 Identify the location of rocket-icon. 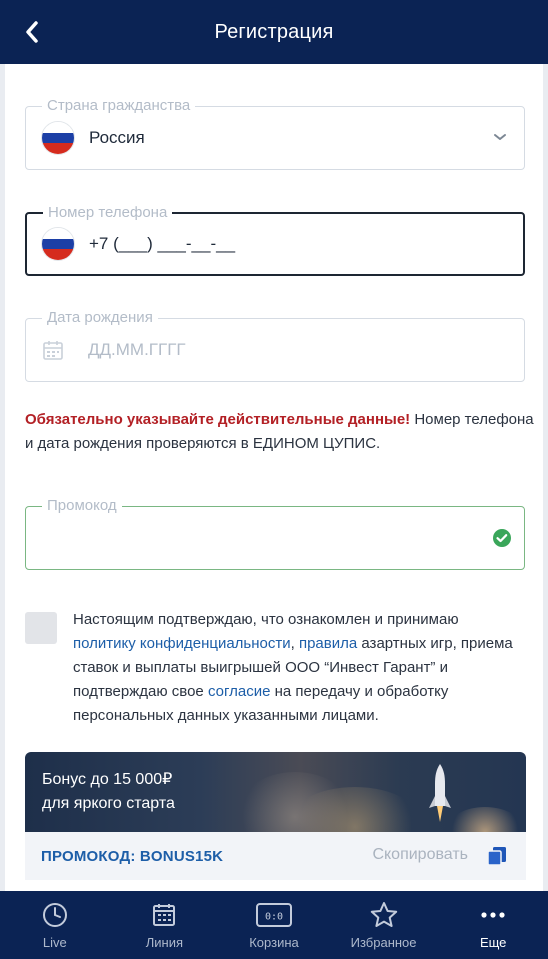
(440, 793).